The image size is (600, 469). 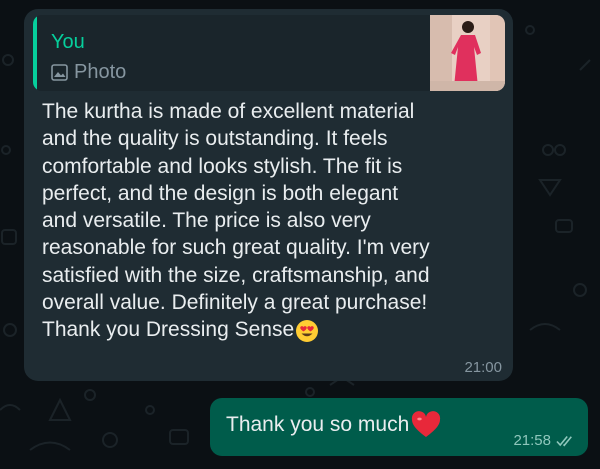 What do you see at coordinates (35, 53) in the screenshot?
I see `quote-accent-bar` at bounding box center [35, 53].